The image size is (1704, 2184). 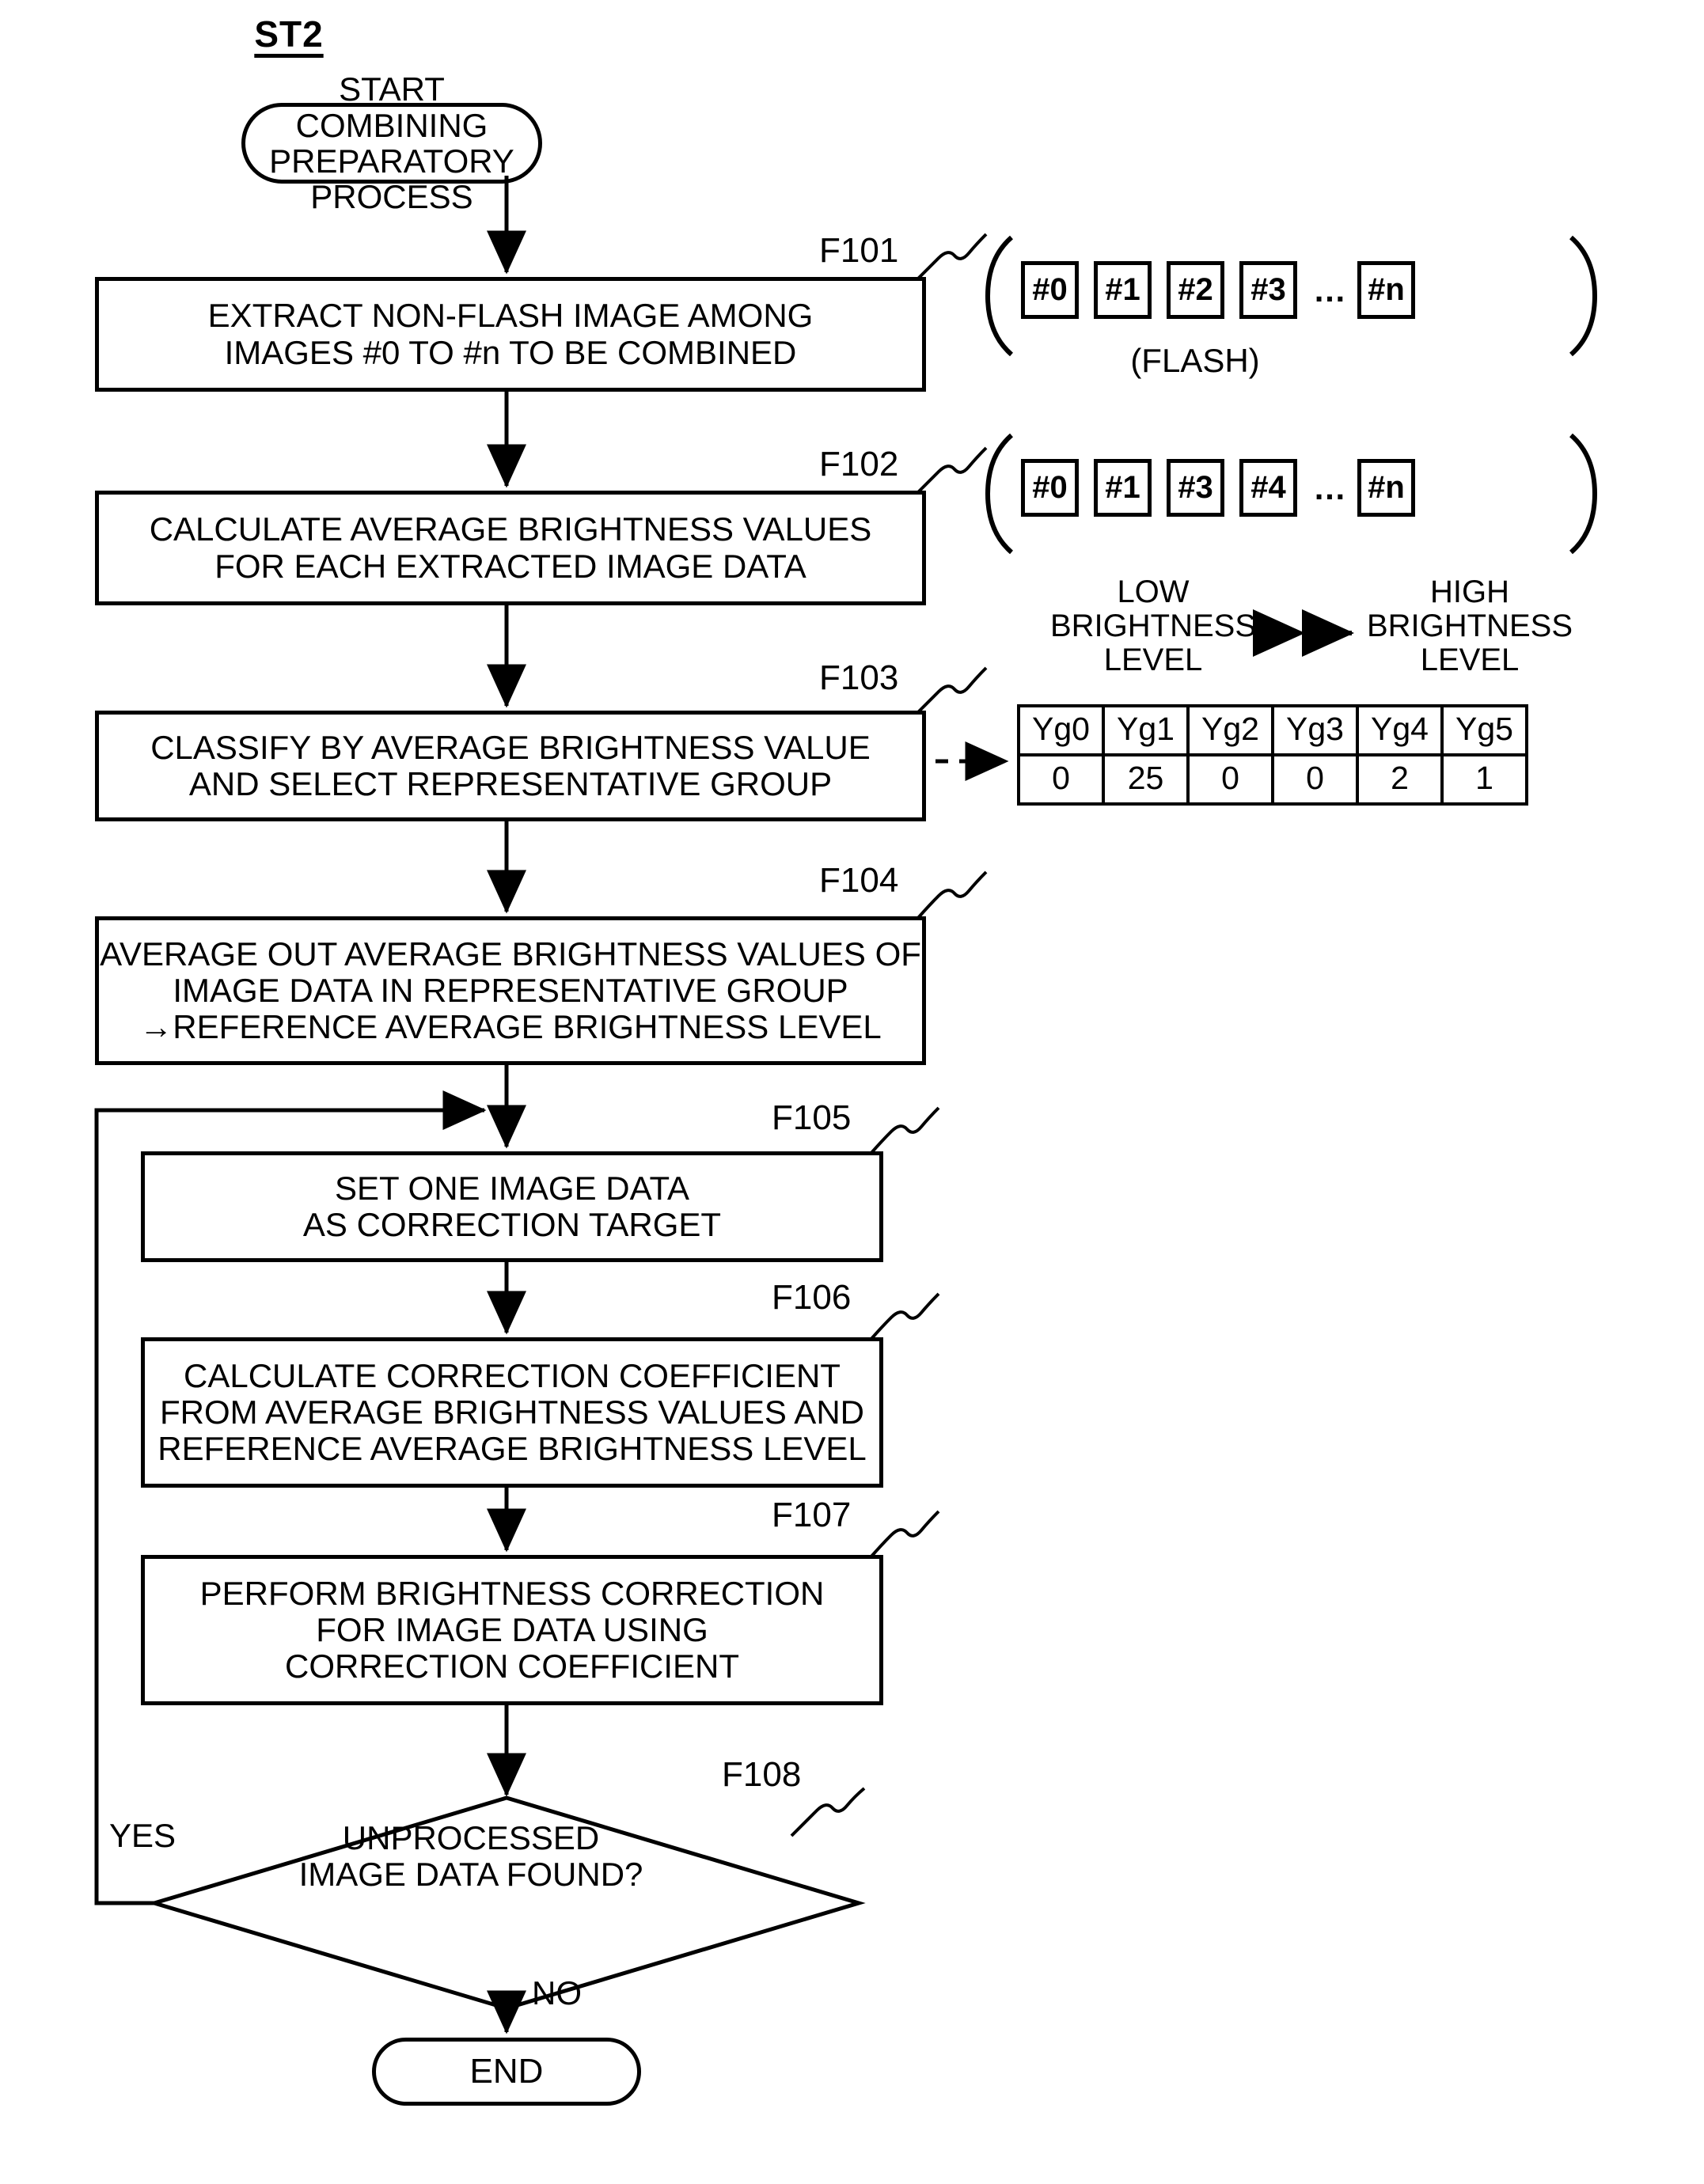 I want to click on step-tag-f103: F103, so click(x=859, y=677).